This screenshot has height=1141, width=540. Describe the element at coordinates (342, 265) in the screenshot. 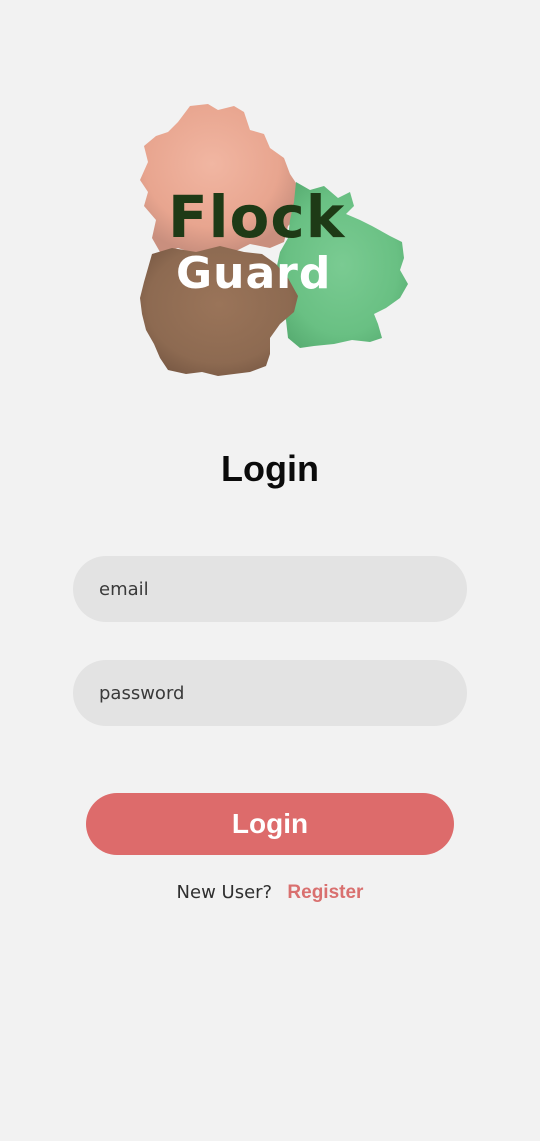

I see `logo-green-blob` at that location.